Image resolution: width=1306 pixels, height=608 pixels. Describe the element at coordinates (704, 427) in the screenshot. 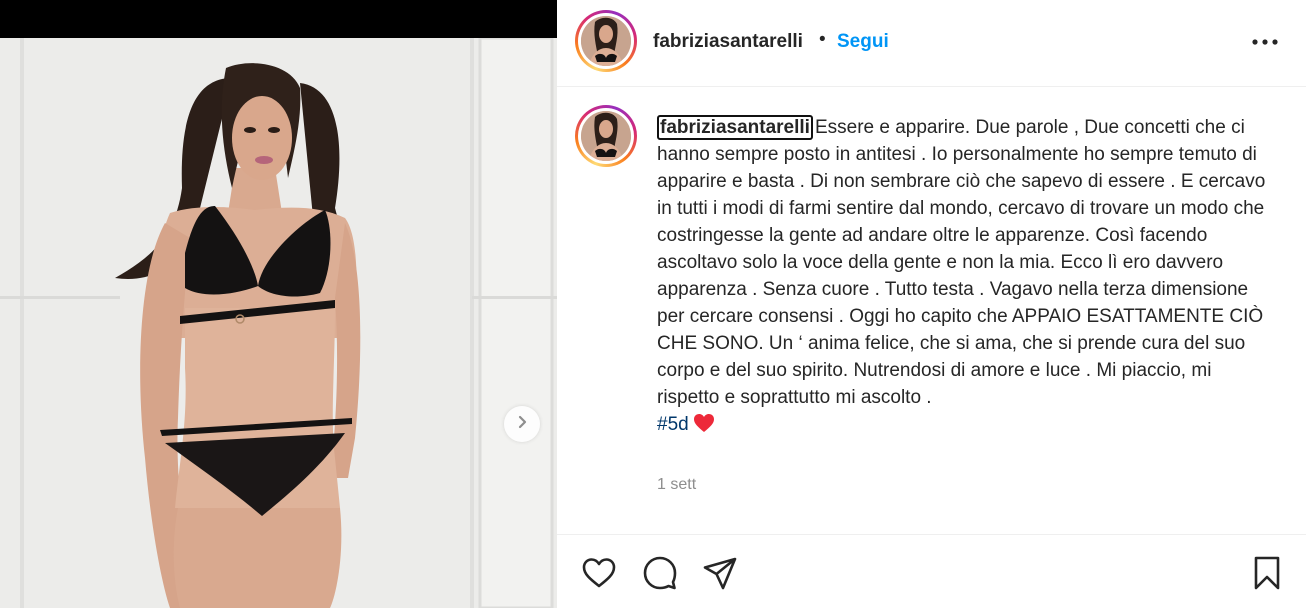

I see `red-heart-emoji` at that location.